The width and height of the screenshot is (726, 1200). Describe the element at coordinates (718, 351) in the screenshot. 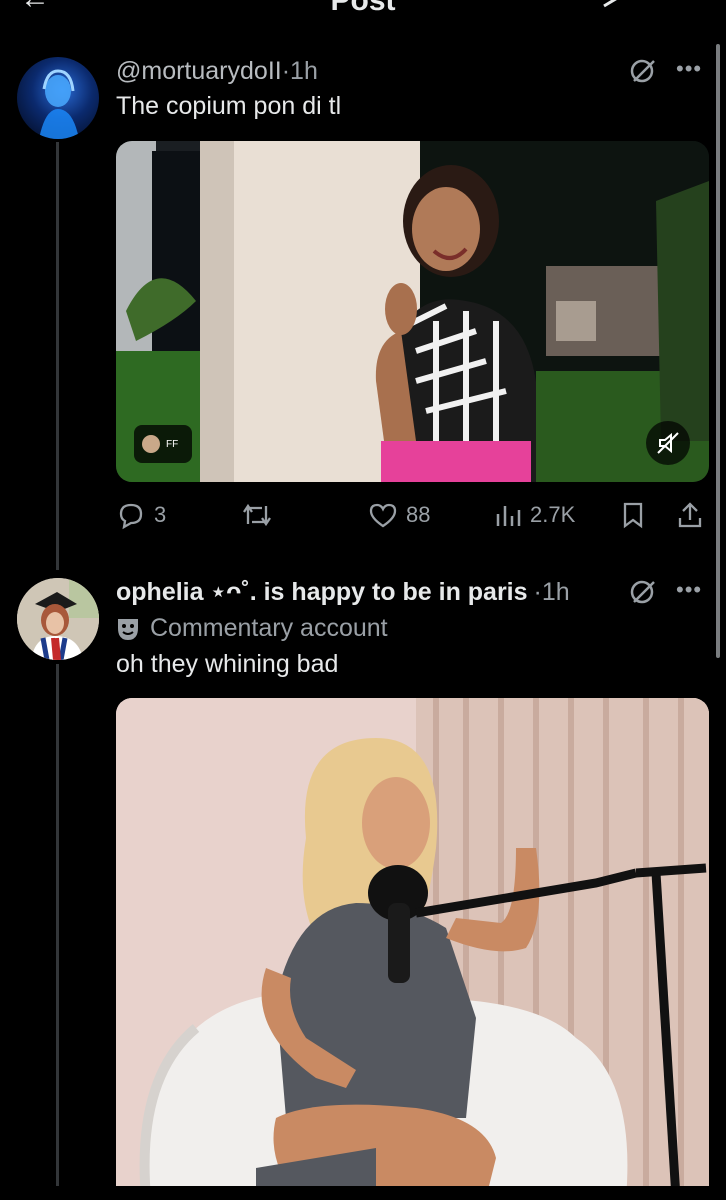

I see `scrollbar` at that location.